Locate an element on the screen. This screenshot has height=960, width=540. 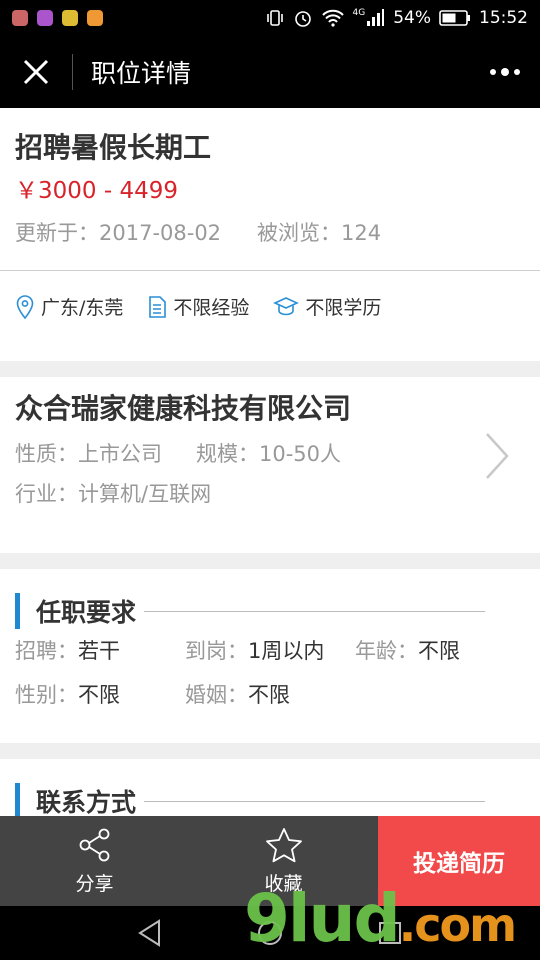
more-options-button is located at coordinates (505, 72).